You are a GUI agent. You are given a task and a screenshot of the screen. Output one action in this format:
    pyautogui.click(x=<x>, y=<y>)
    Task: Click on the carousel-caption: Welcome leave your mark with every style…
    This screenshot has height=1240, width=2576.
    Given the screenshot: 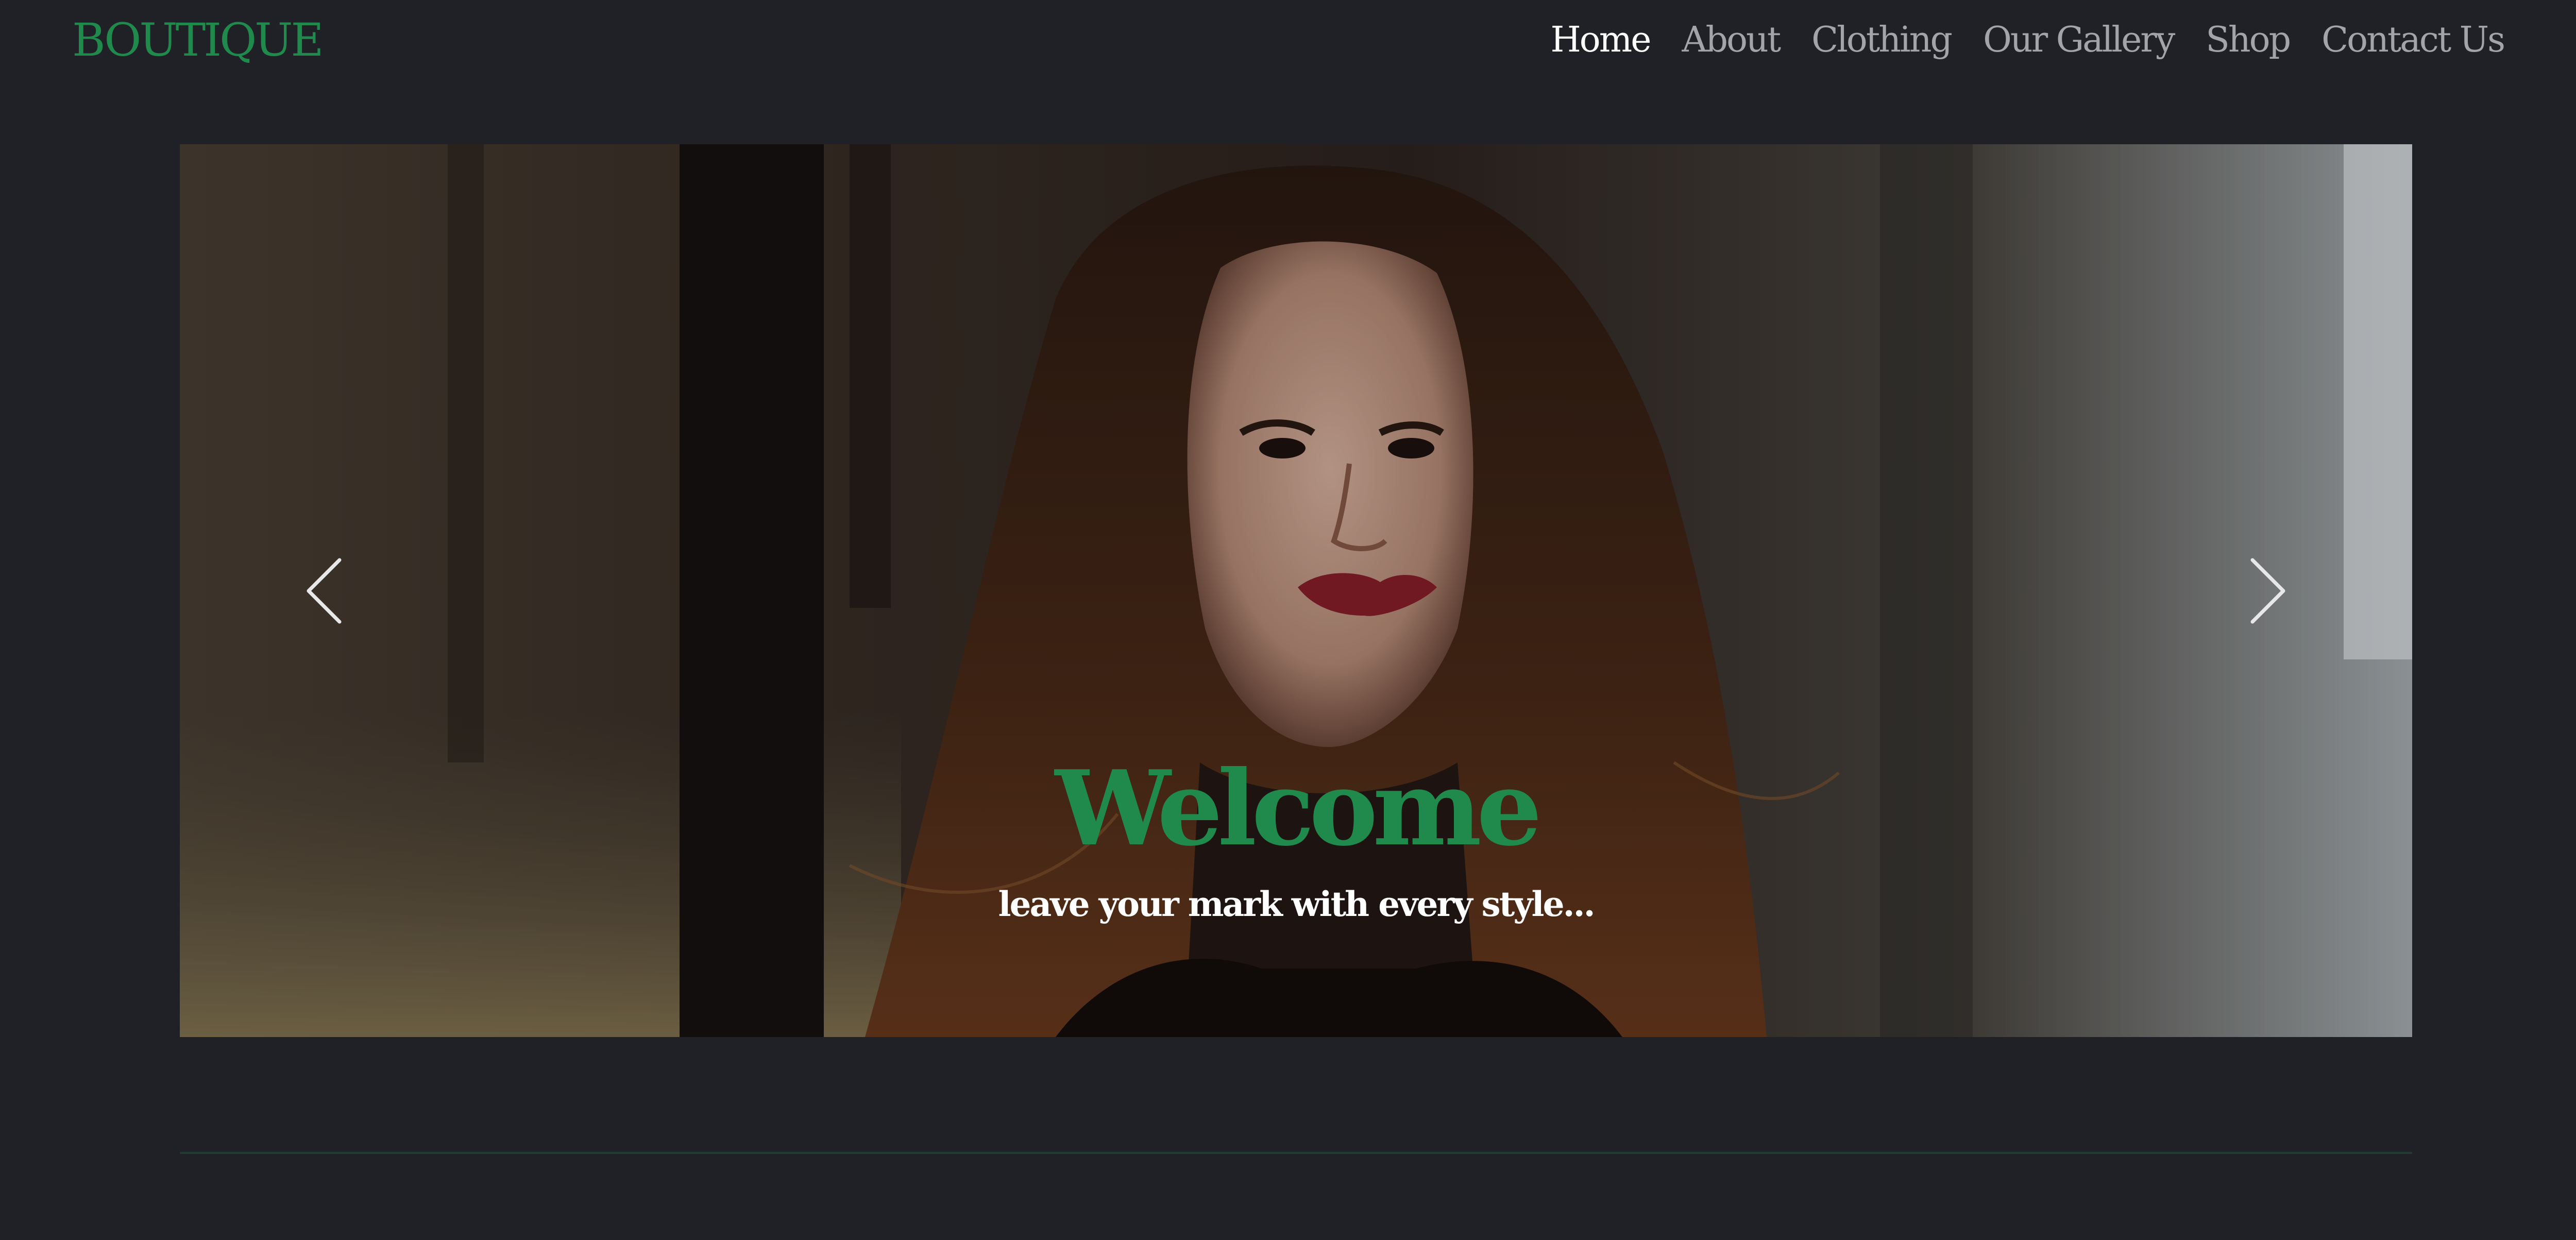 What is the action you would take?
    pyautogui.click(x=1296, y=837)
    